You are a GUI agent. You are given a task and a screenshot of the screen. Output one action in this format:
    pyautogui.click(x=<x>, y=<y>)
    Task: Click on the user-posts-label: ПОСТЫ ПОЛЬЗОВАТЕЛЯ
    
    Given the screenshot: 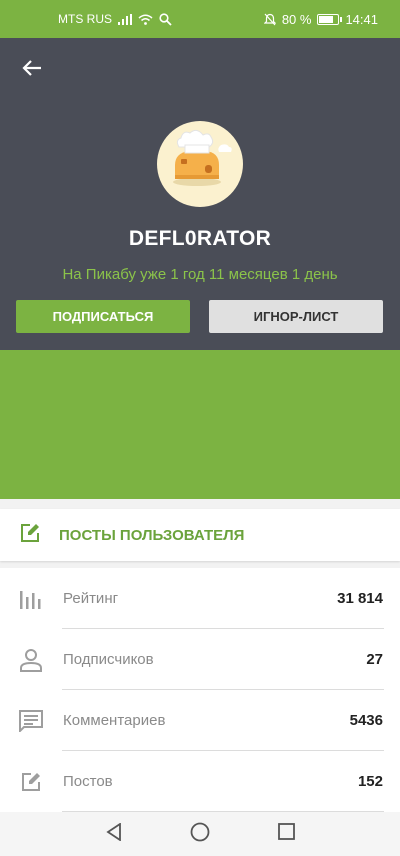 What is the action you would take?
    pyautogui.click(x=152, y=535)
    